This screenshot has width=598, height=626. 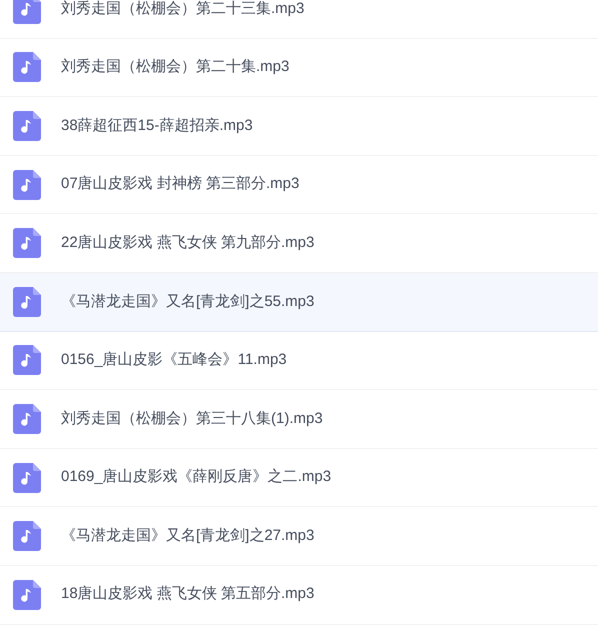 I want to click on file-name: 《马潜龙走国》又名[青龙剑]之27.mp3, so click(x=187, y=536).